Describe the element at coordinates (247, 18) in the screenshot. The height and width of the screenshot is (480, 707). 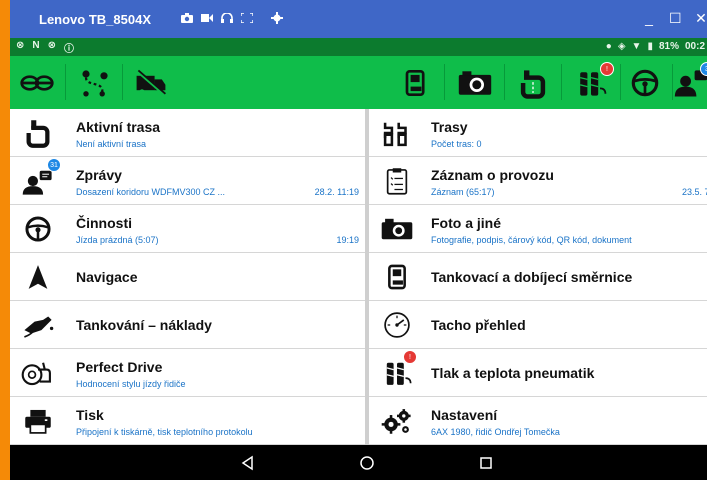
I see `fullscreen-icon` at that location.